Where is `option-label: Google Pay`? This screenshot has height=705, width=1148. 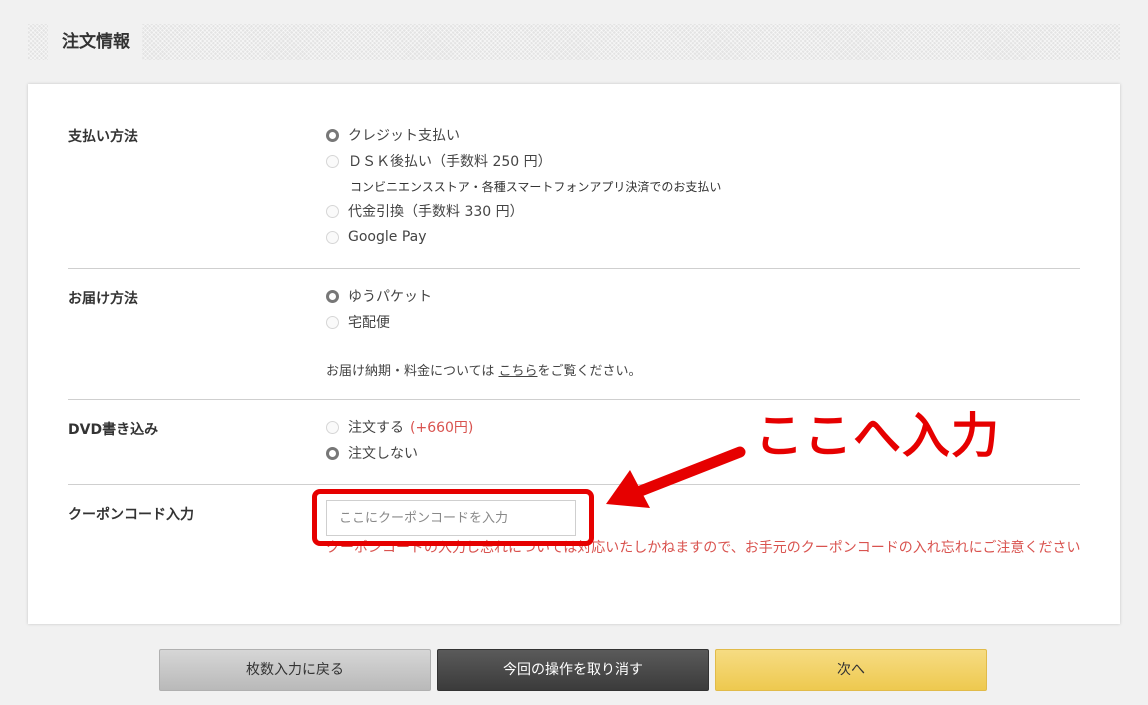 option-label: Google Pay is located at coordinates (387, 237).